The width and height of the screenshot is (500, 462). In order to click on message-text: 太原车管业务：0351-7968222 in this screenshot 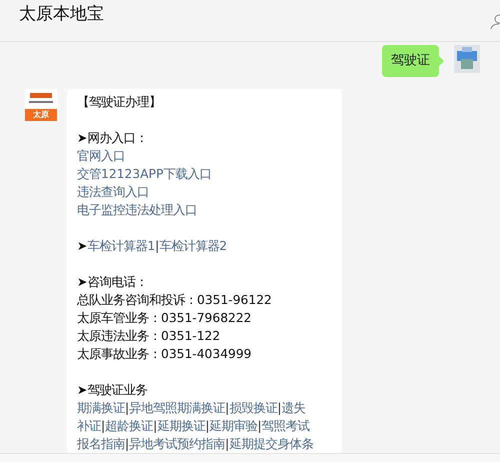, I will do `click(164, 318)`.